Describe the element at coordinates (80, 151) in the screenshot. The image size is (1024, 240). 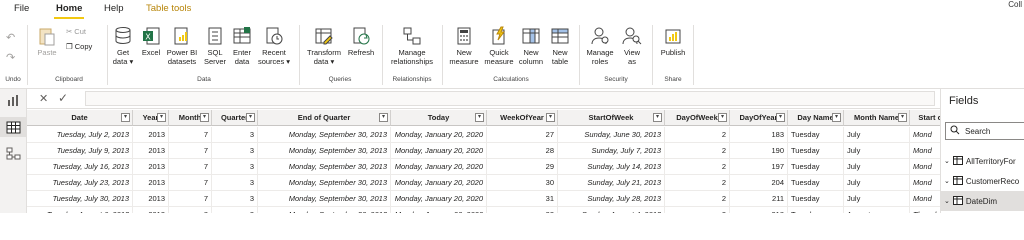
I see `table-cell: Tuesday, July 9, 2013` at that location.